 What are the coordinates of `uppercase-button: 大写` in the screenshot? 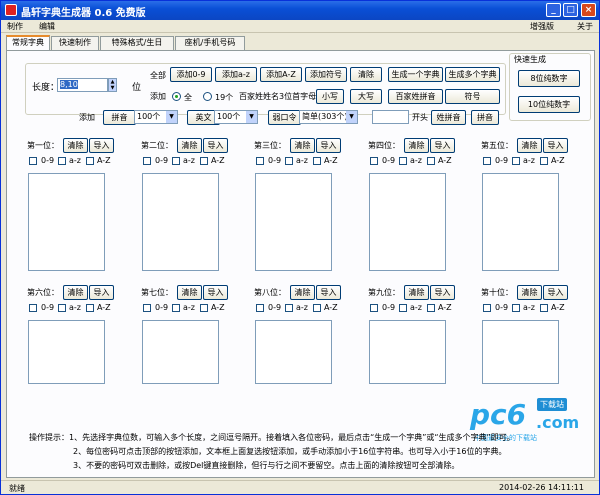 It's located at (366, 96).